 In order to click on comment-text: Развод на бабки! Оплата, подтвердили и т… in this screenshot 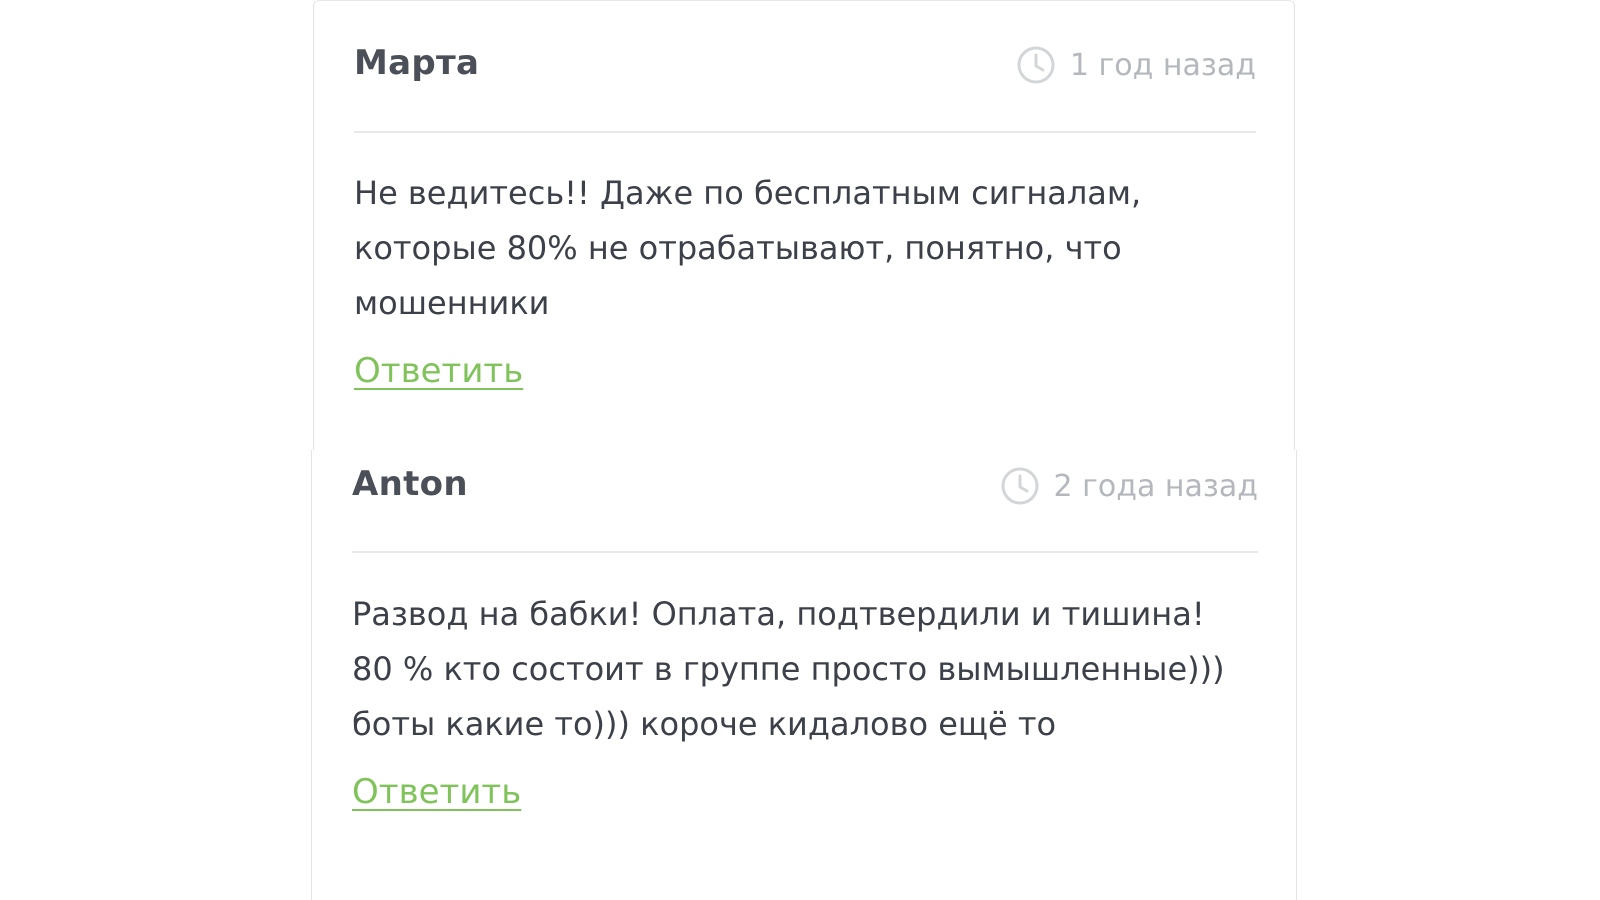, I will do `click(788, 669)`.